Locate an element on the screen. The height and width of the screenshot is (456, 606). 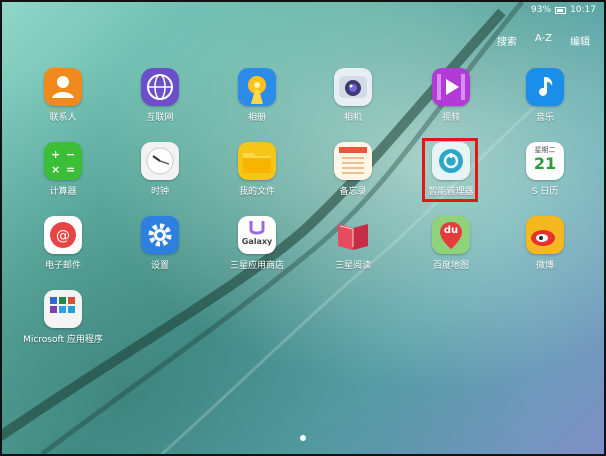
app-clock: 时钟 is located at coordinates (160, 169).